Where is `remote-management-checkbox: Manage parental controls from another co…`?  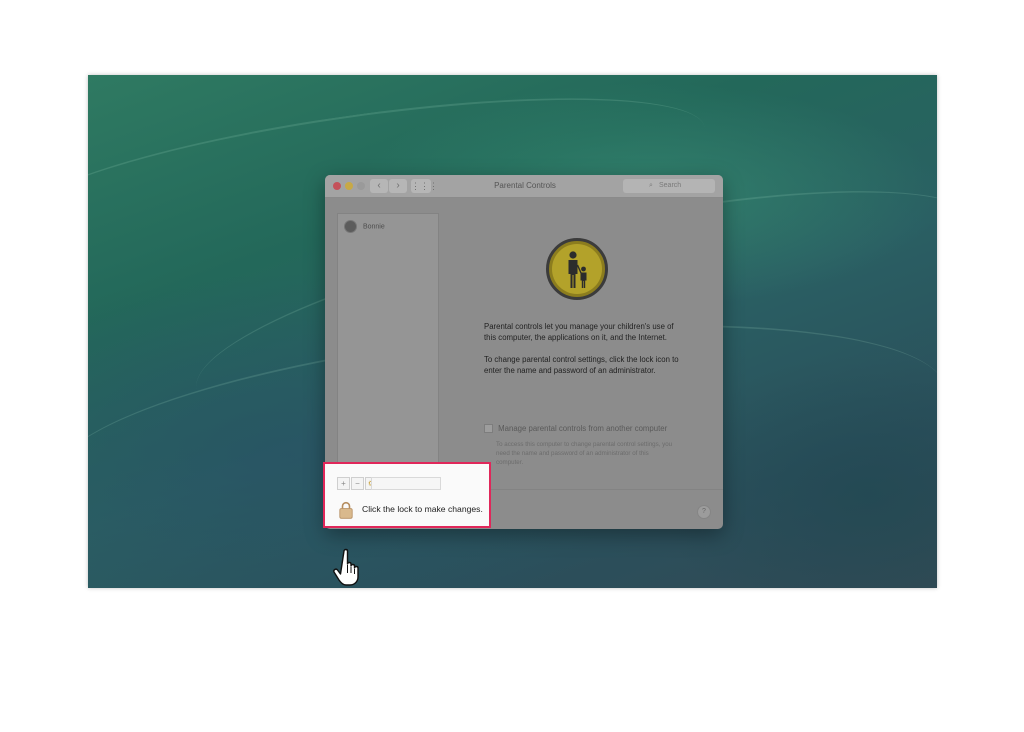 remote-management-checkbox: Manage parental controls from another co… is located at coordinates (576, 429).